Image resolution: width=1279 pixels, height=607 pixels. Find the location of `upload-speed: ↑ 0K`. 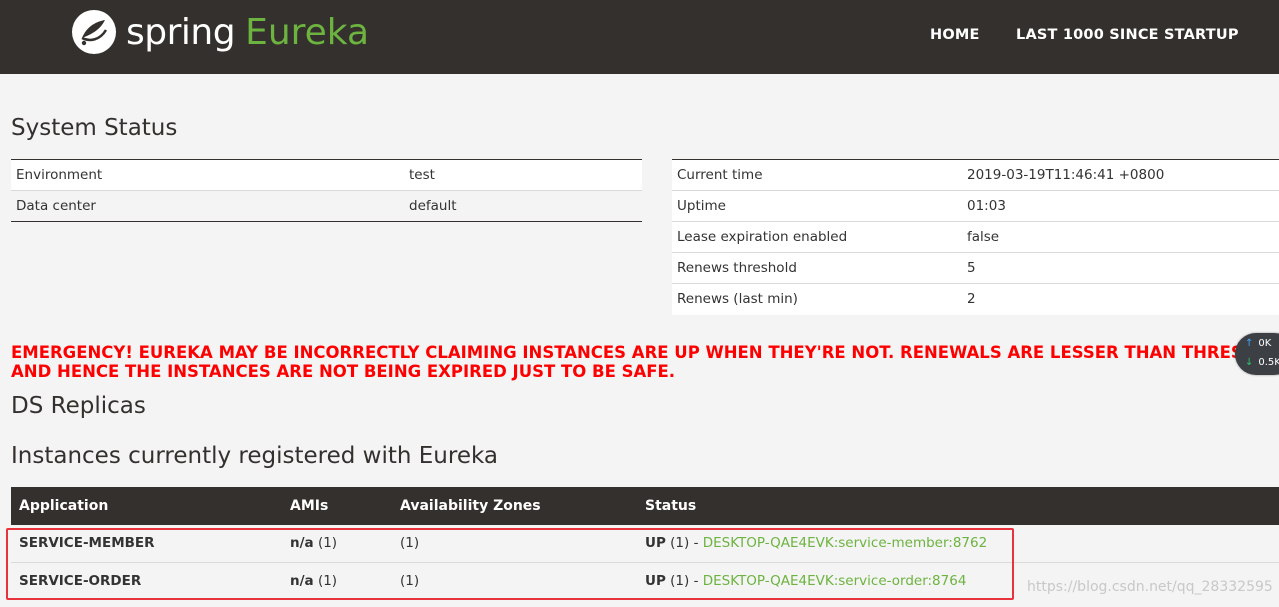

upload-speed: ↑ 0K is located at coordinates (1258, 343).